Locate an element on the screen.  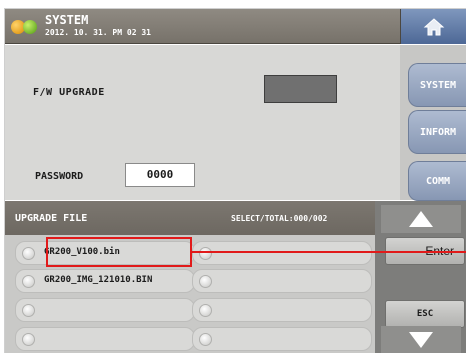
upgrade-file-header: UPGRADE FILE SELECT/TOTAL:000/002 is located at coordinates (190, 218).